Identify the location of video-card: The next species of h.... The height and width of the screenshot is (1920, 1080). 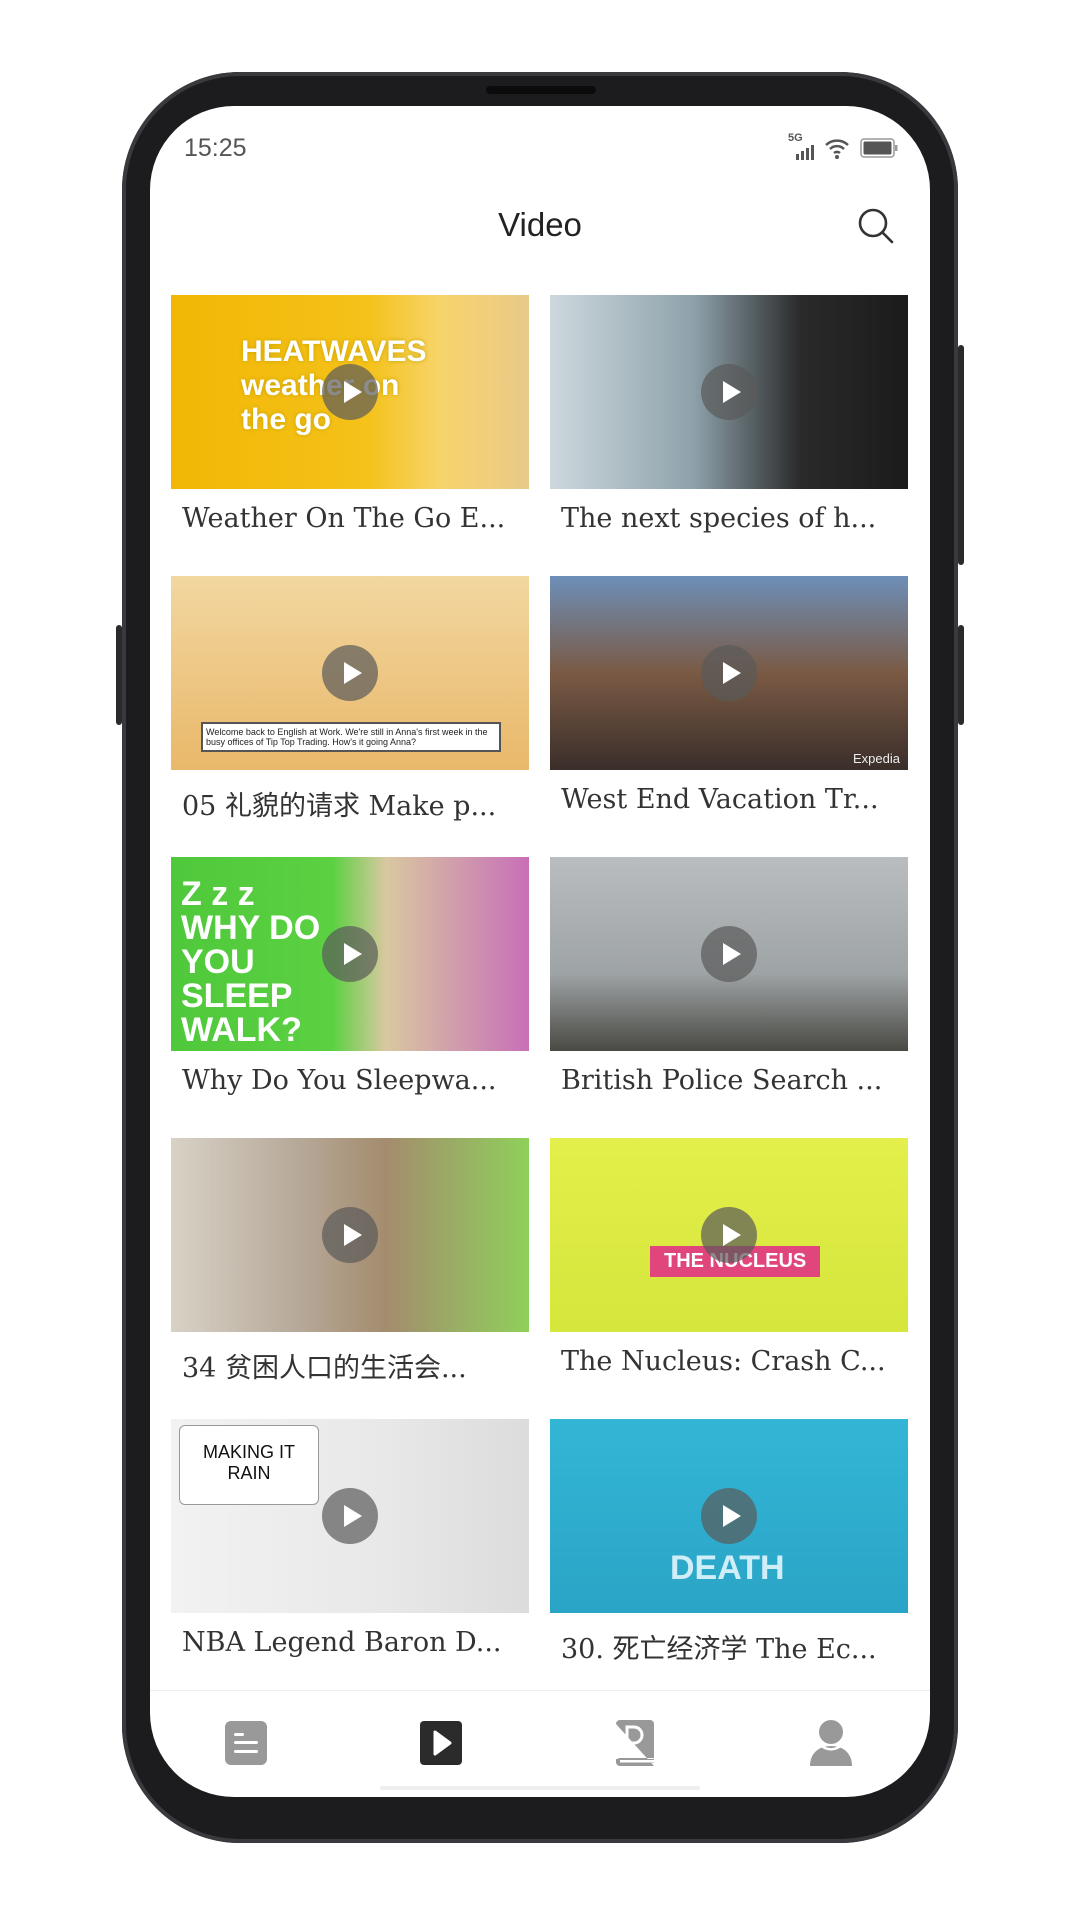
(729, 414).